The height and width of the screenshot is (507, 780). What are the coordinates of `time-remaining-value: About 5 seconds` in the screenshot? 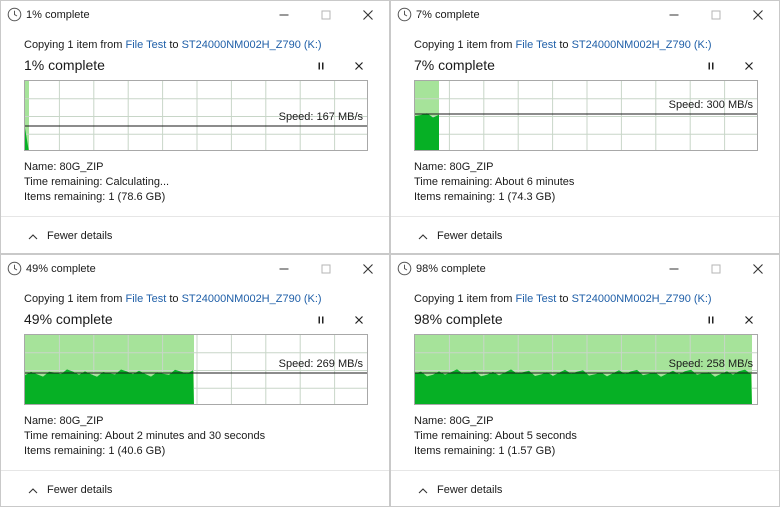 It's located at (535, 436).